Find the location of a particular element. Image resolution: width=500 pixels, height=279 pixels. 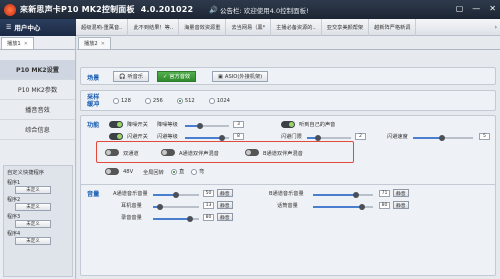

nav-link-3: 海量音效资源重 is located at coordinates (203, 27).